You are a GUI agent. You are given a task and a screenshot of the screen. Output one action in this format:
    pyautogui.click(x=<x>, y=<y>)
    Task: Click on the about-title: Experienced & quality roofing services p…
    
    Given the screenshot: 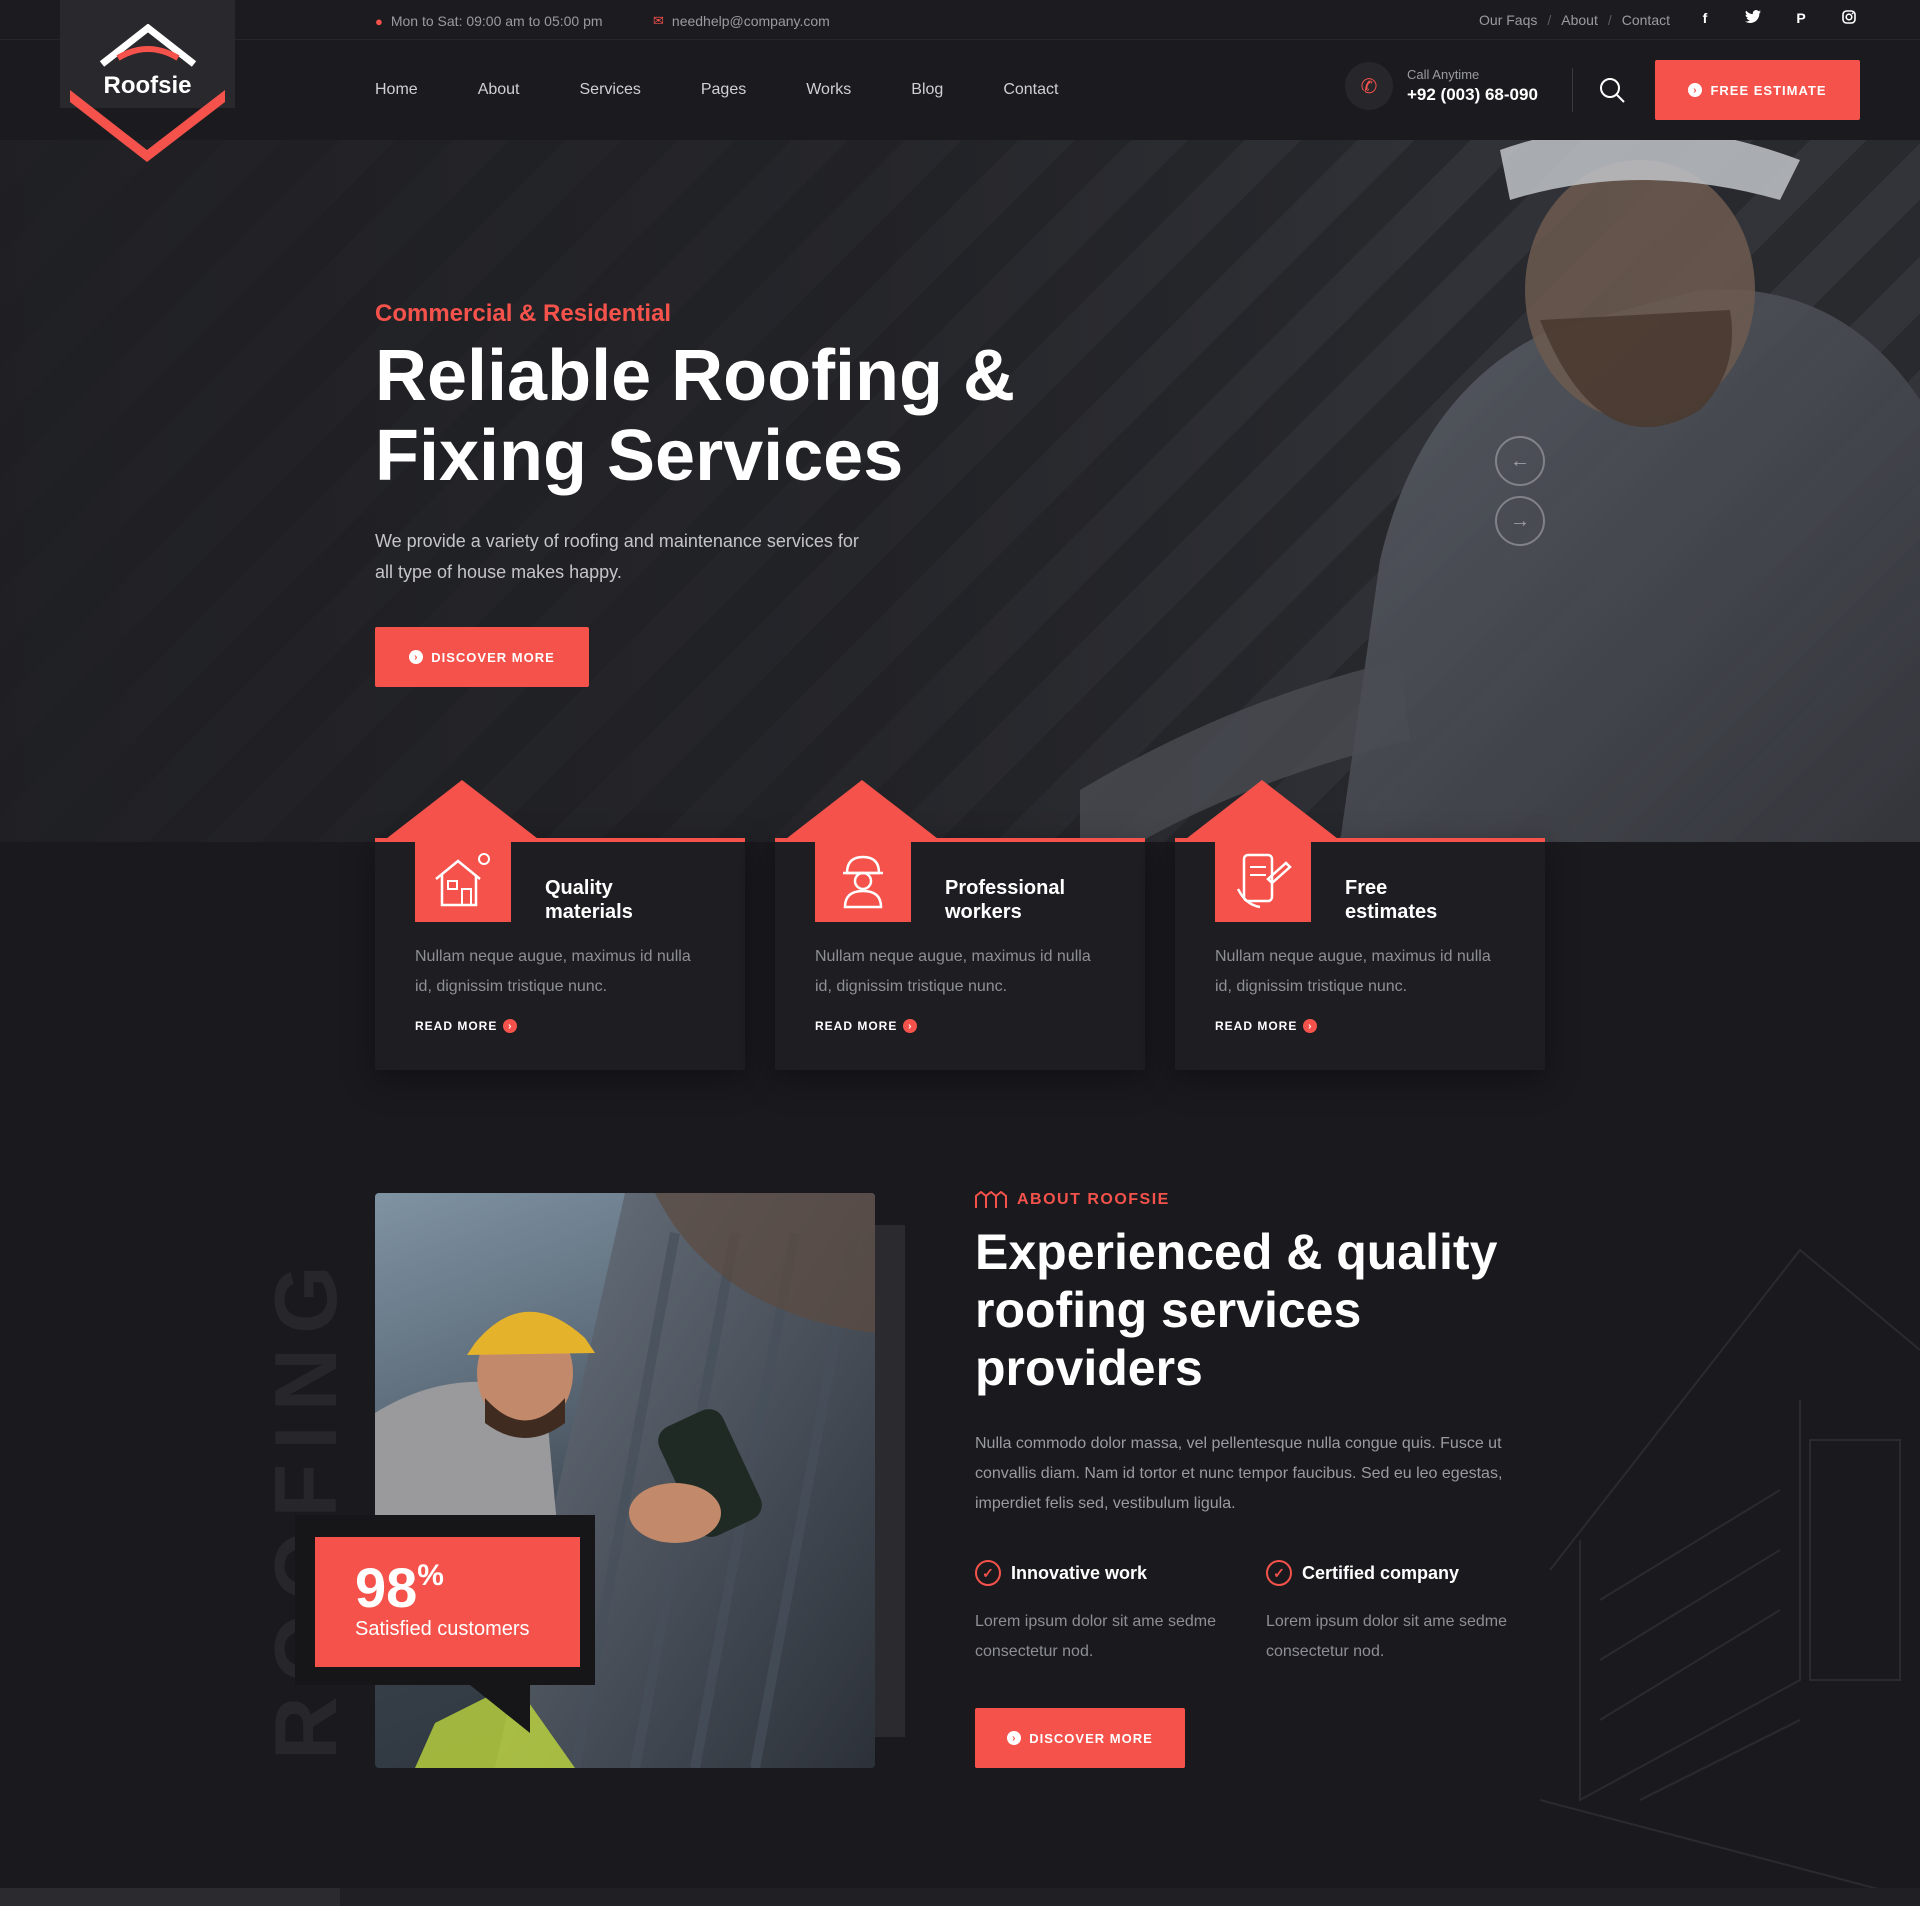 What is the action you would take?
    pyautogui.click(x=1255, y=1310)
    